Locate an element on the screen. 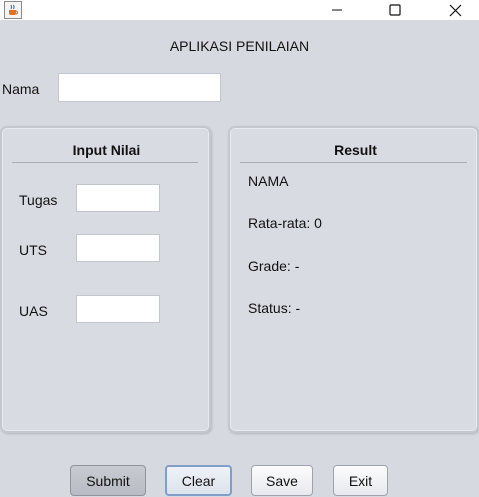 Image resolution: width=479 pixels, height=497 pixels. result-title: Result is located at coordinates (355, 150).